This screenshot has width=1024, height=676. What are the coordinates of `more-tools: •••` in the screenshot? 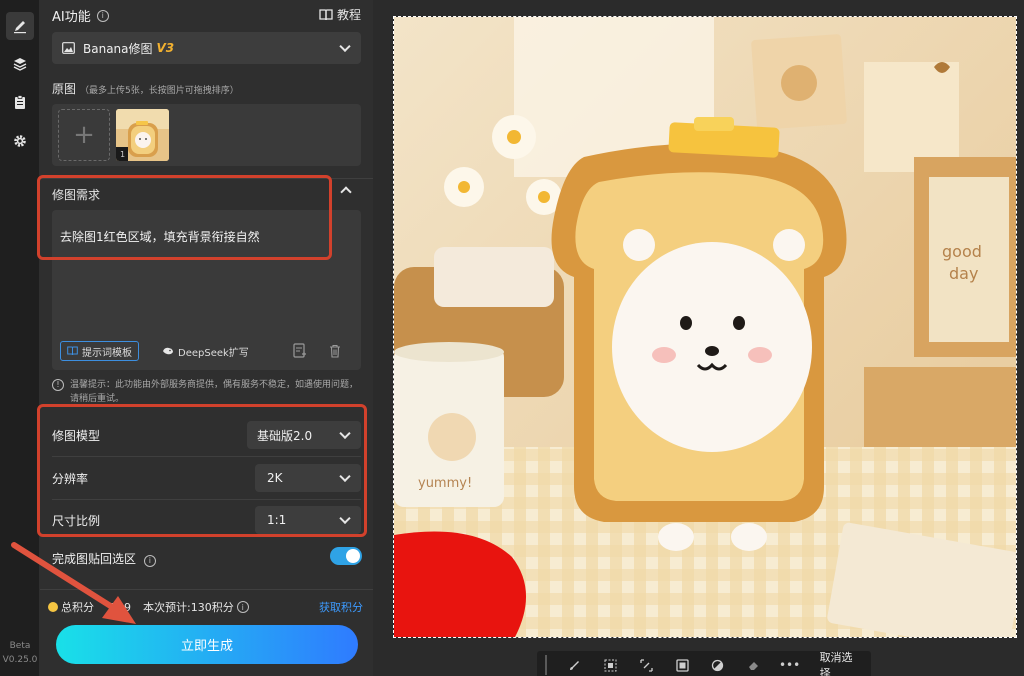 It's located at (789, 665).